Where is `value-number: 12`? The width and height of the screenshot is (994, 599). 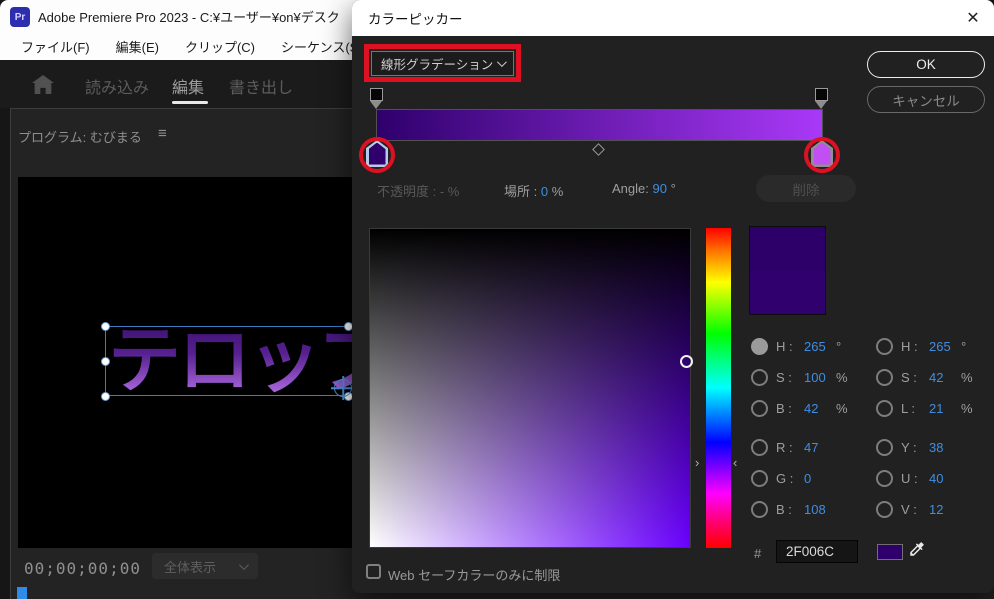
value-number: 12 is located at coordinates (945, 509).